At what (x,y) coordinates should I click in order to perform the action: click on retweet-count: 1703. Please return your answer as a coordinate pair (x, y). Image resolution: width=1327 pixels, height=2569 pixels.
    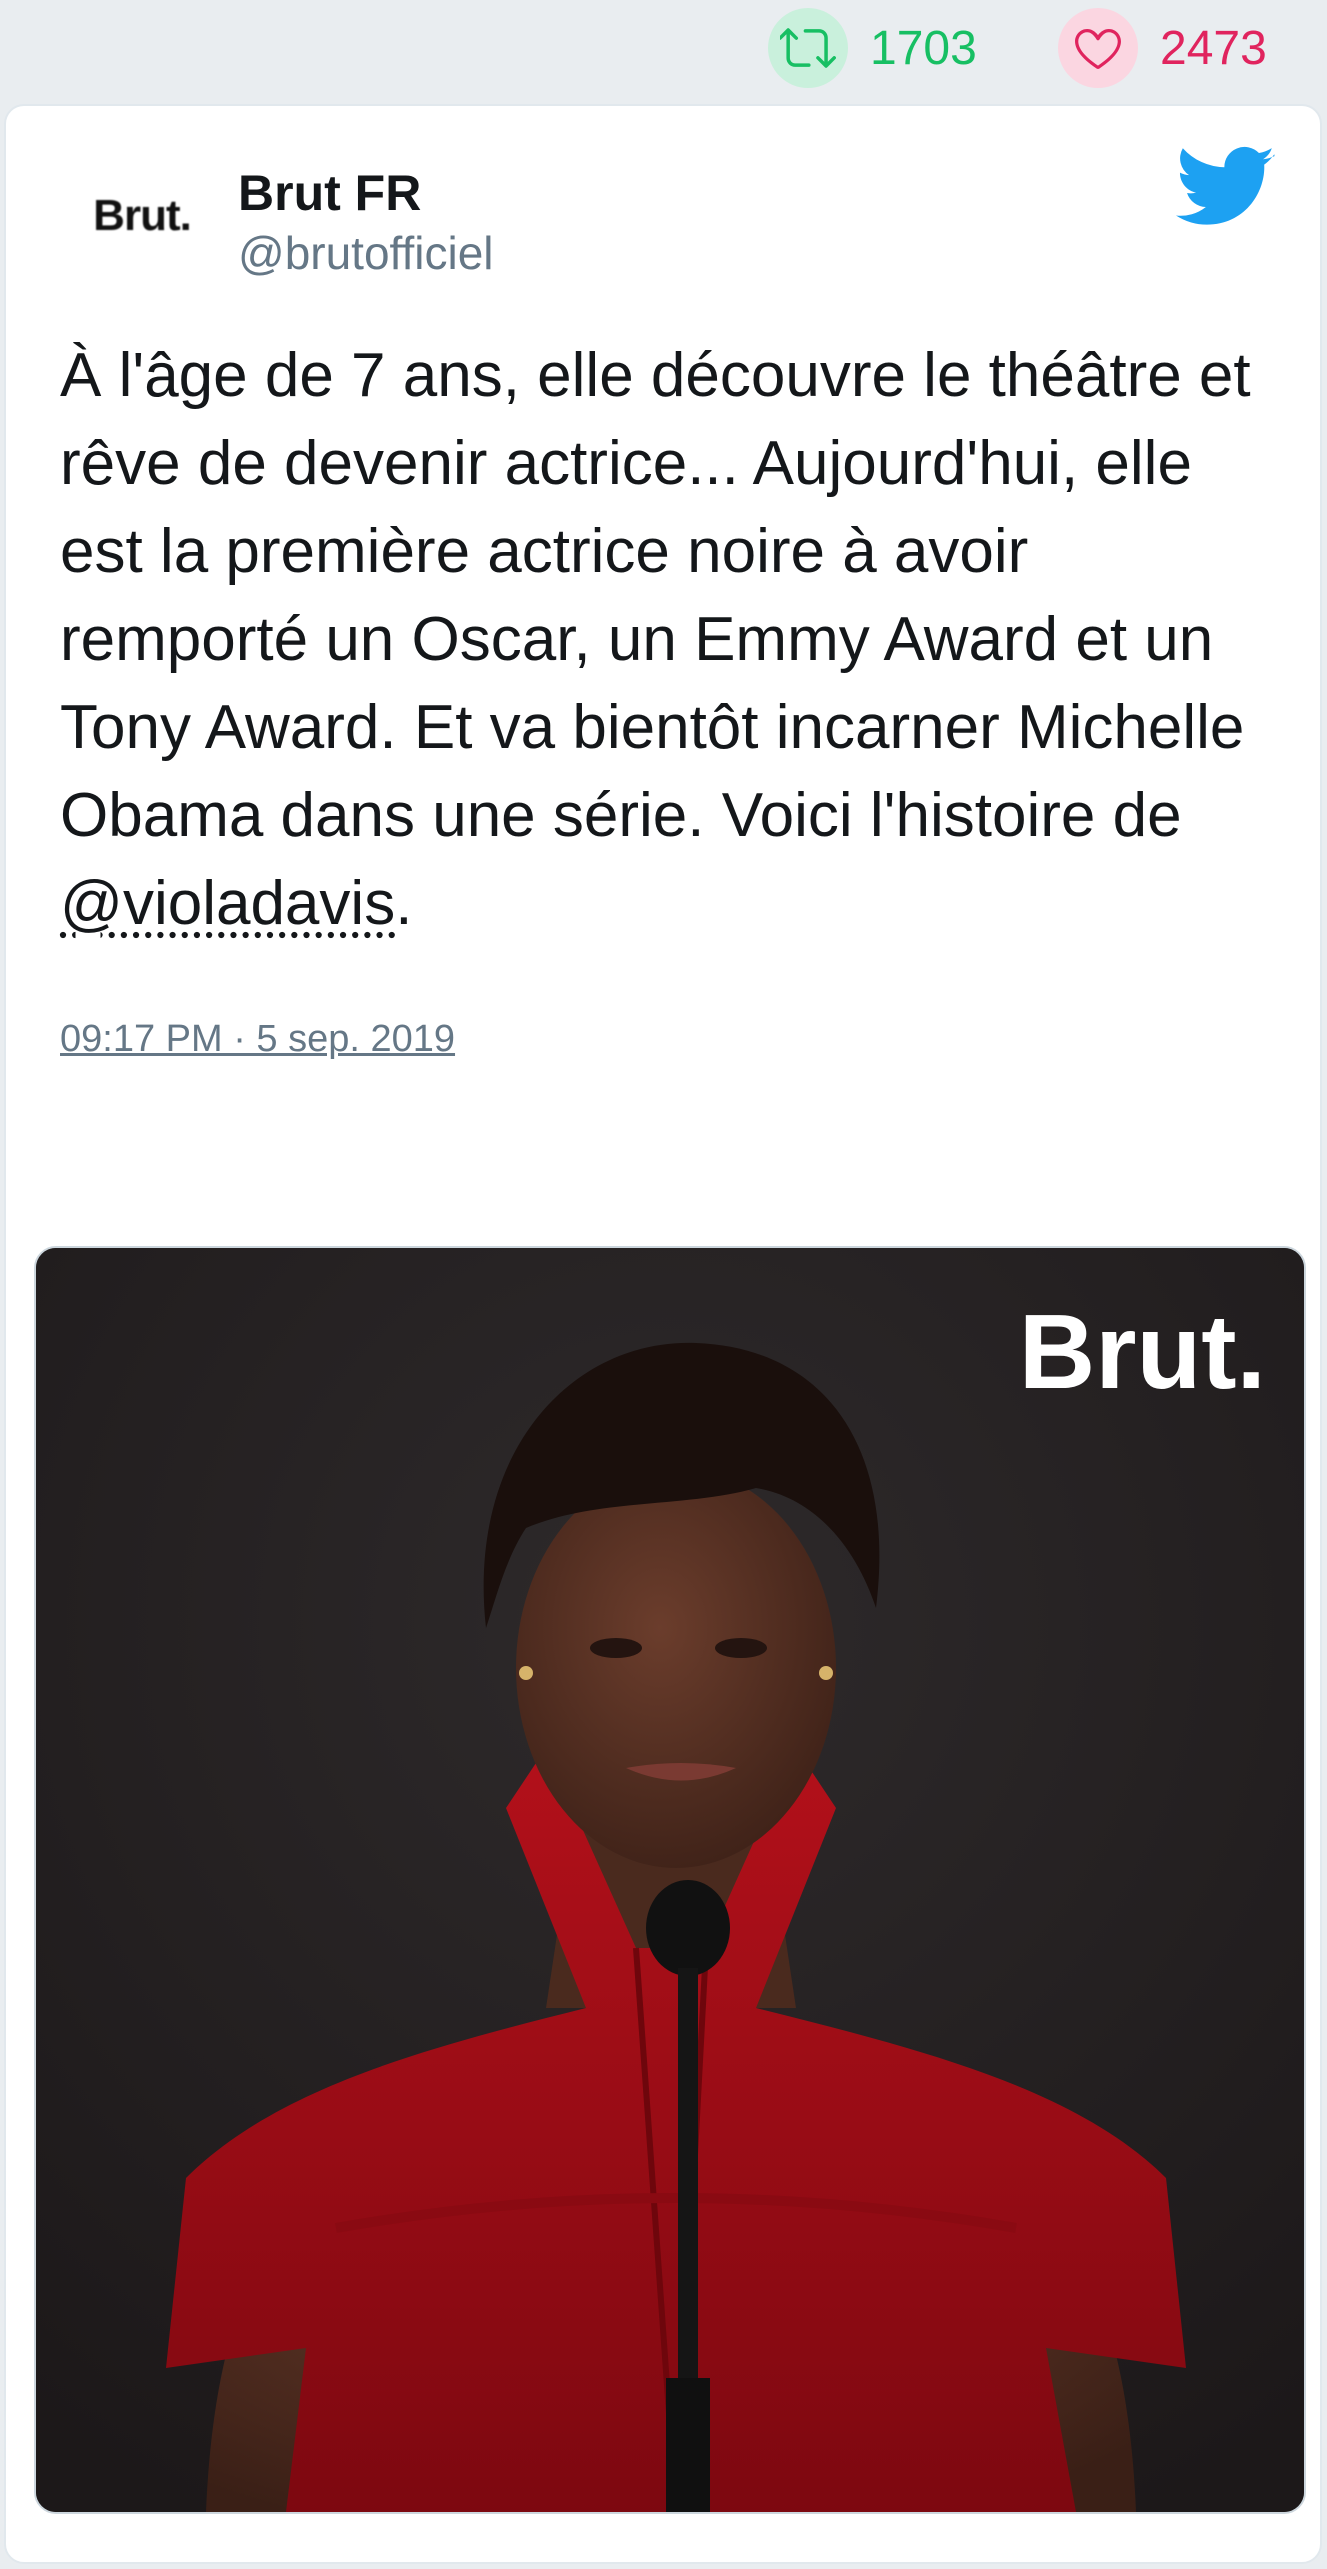
    Looking at the image, I should click on (923, 48).